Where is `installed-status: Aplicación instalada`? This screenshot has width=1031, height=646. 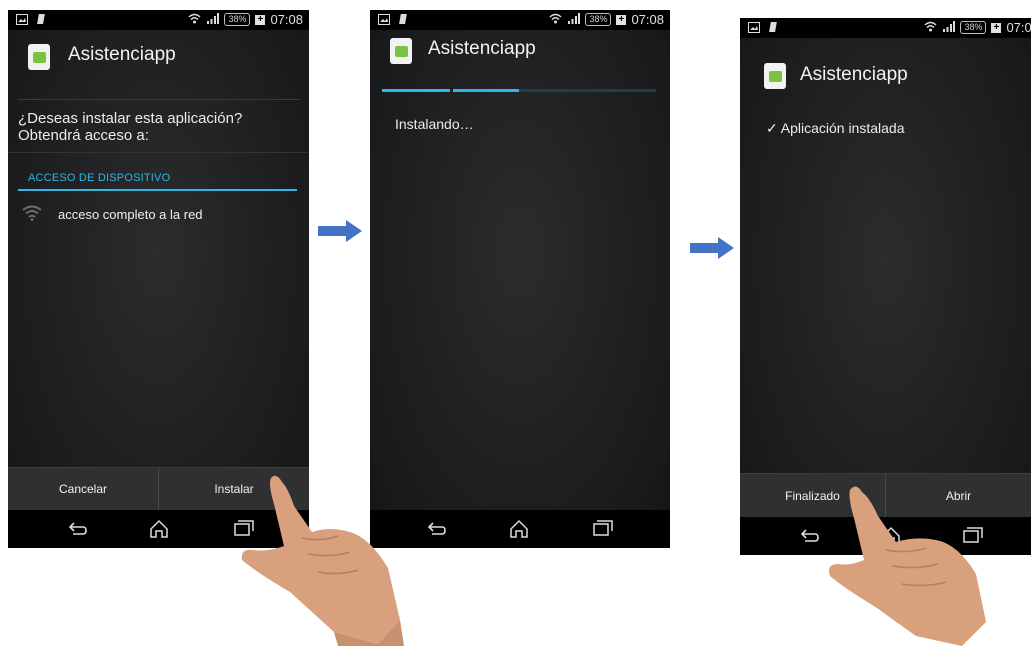
installed-status: Aplicación instalada is located at coordinates (842, 128).